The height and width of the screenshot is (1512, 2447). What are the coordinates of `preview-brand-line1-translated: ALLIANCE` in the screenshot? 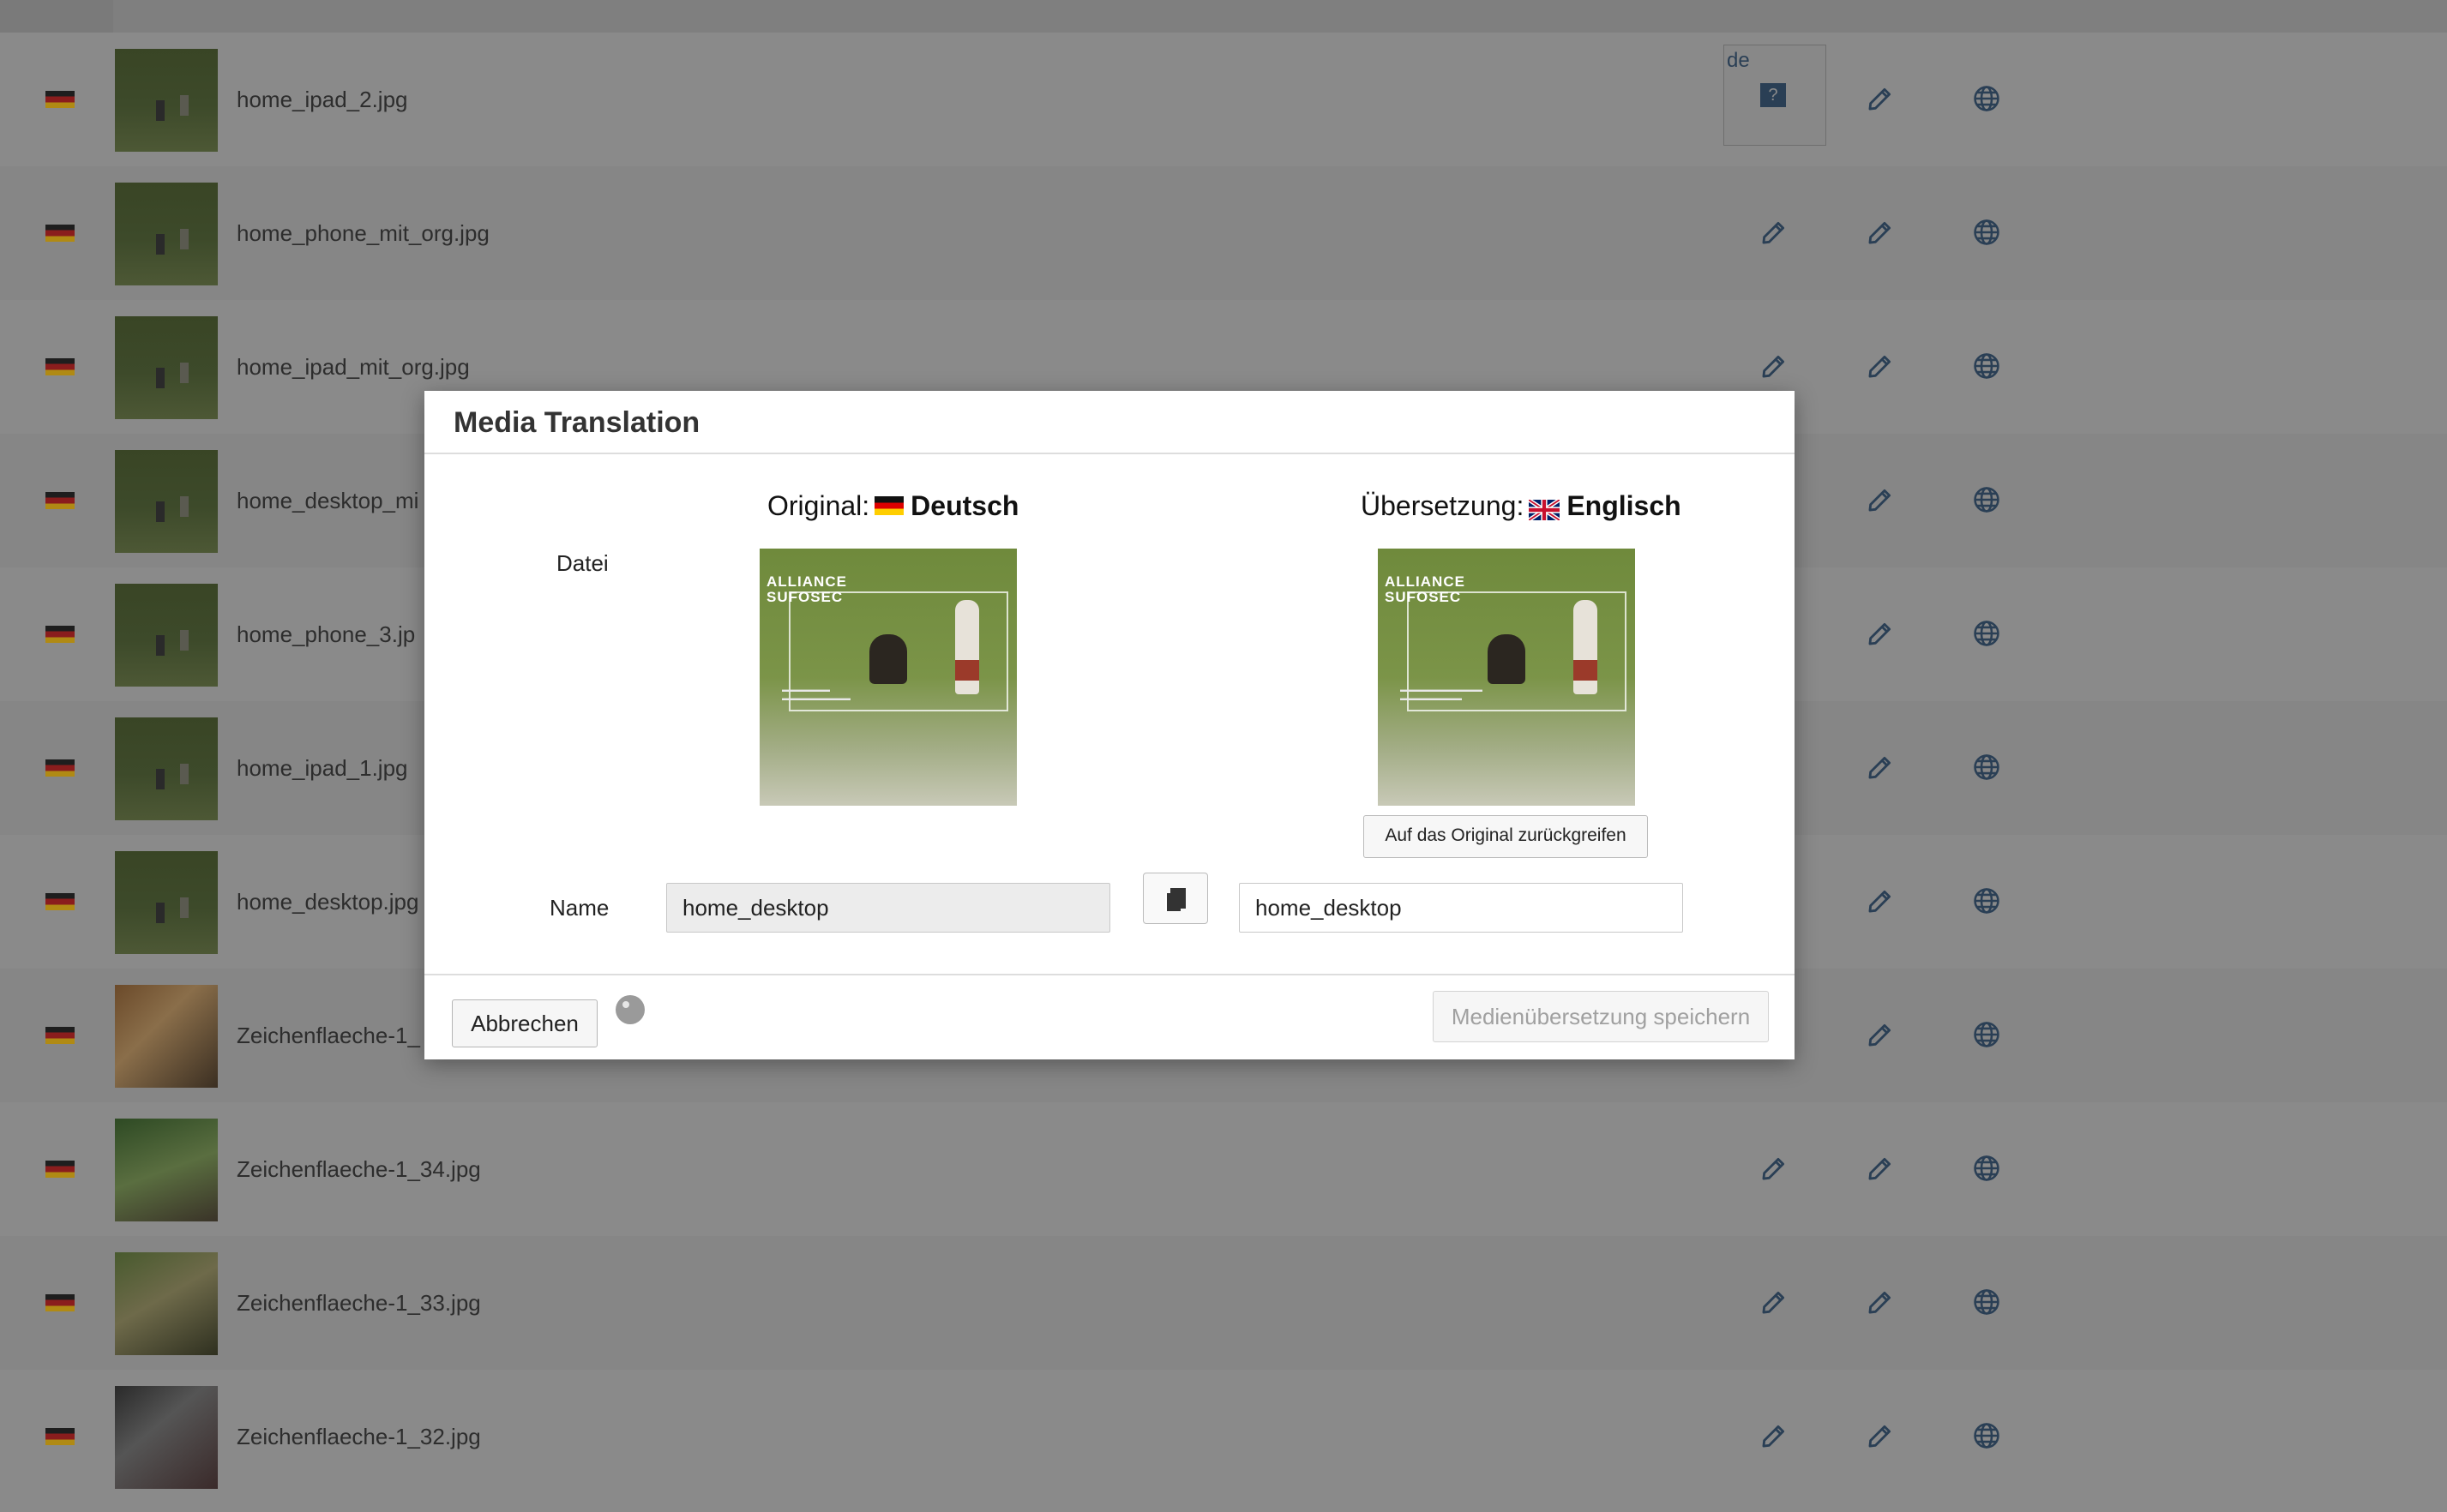 It's located at (1425, 581).